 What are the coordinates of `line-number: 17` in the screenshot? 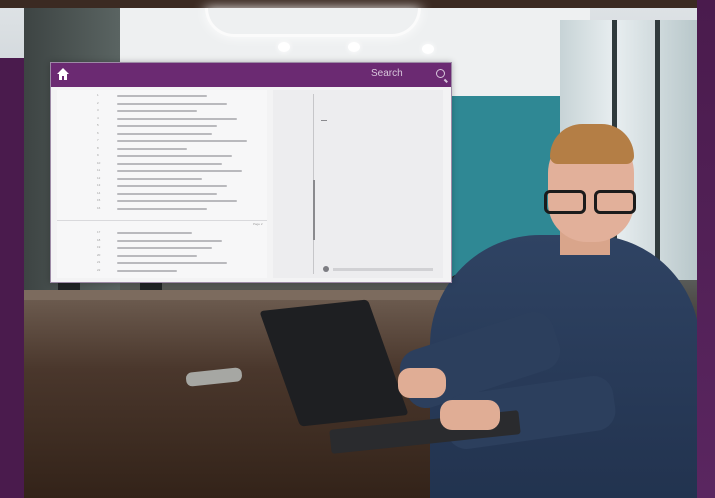 It's located at (99, 232).